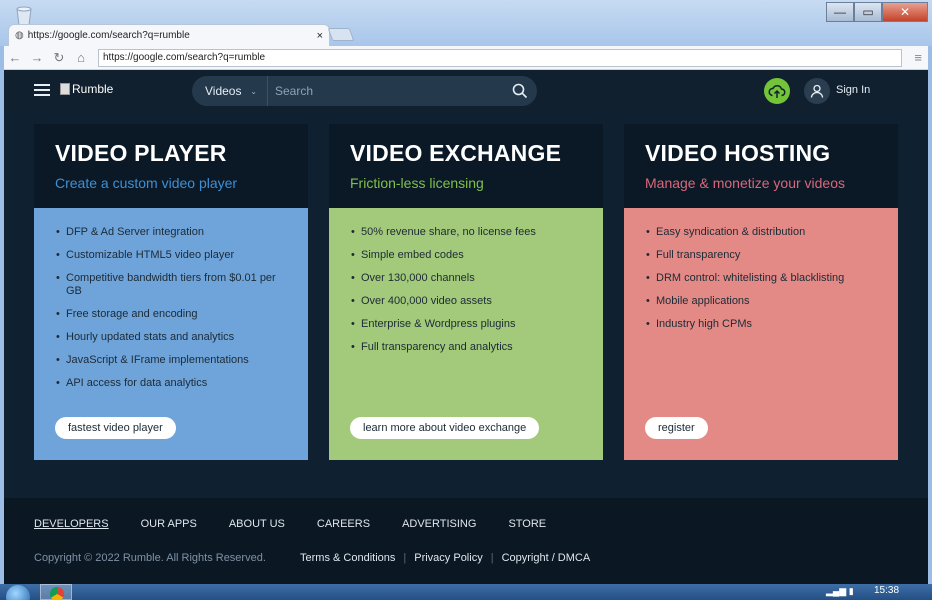 Image resolution: width=932 pixels, height=600 pixels. I want to click on search-category-select: Videos ⌄, so click(230, 91).